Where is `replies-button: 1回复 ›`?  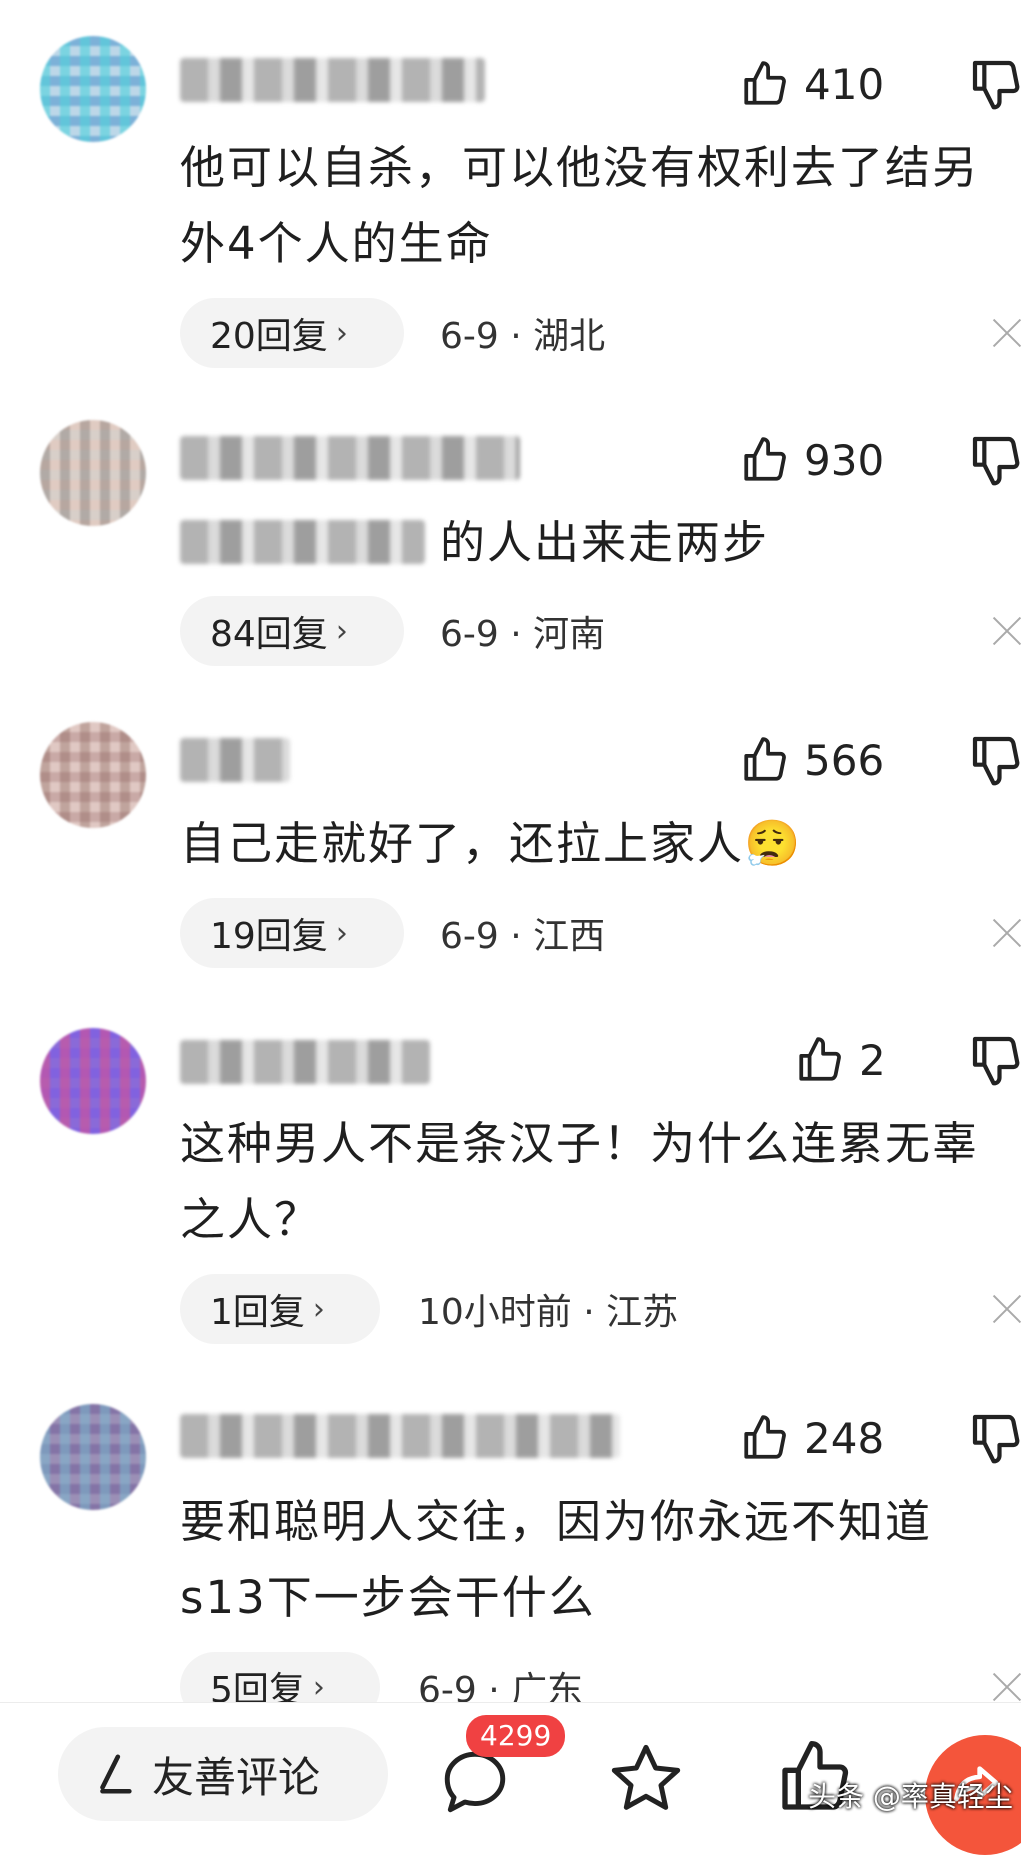 replies-button: 1回复 › is located at coordinates (280, 1309).